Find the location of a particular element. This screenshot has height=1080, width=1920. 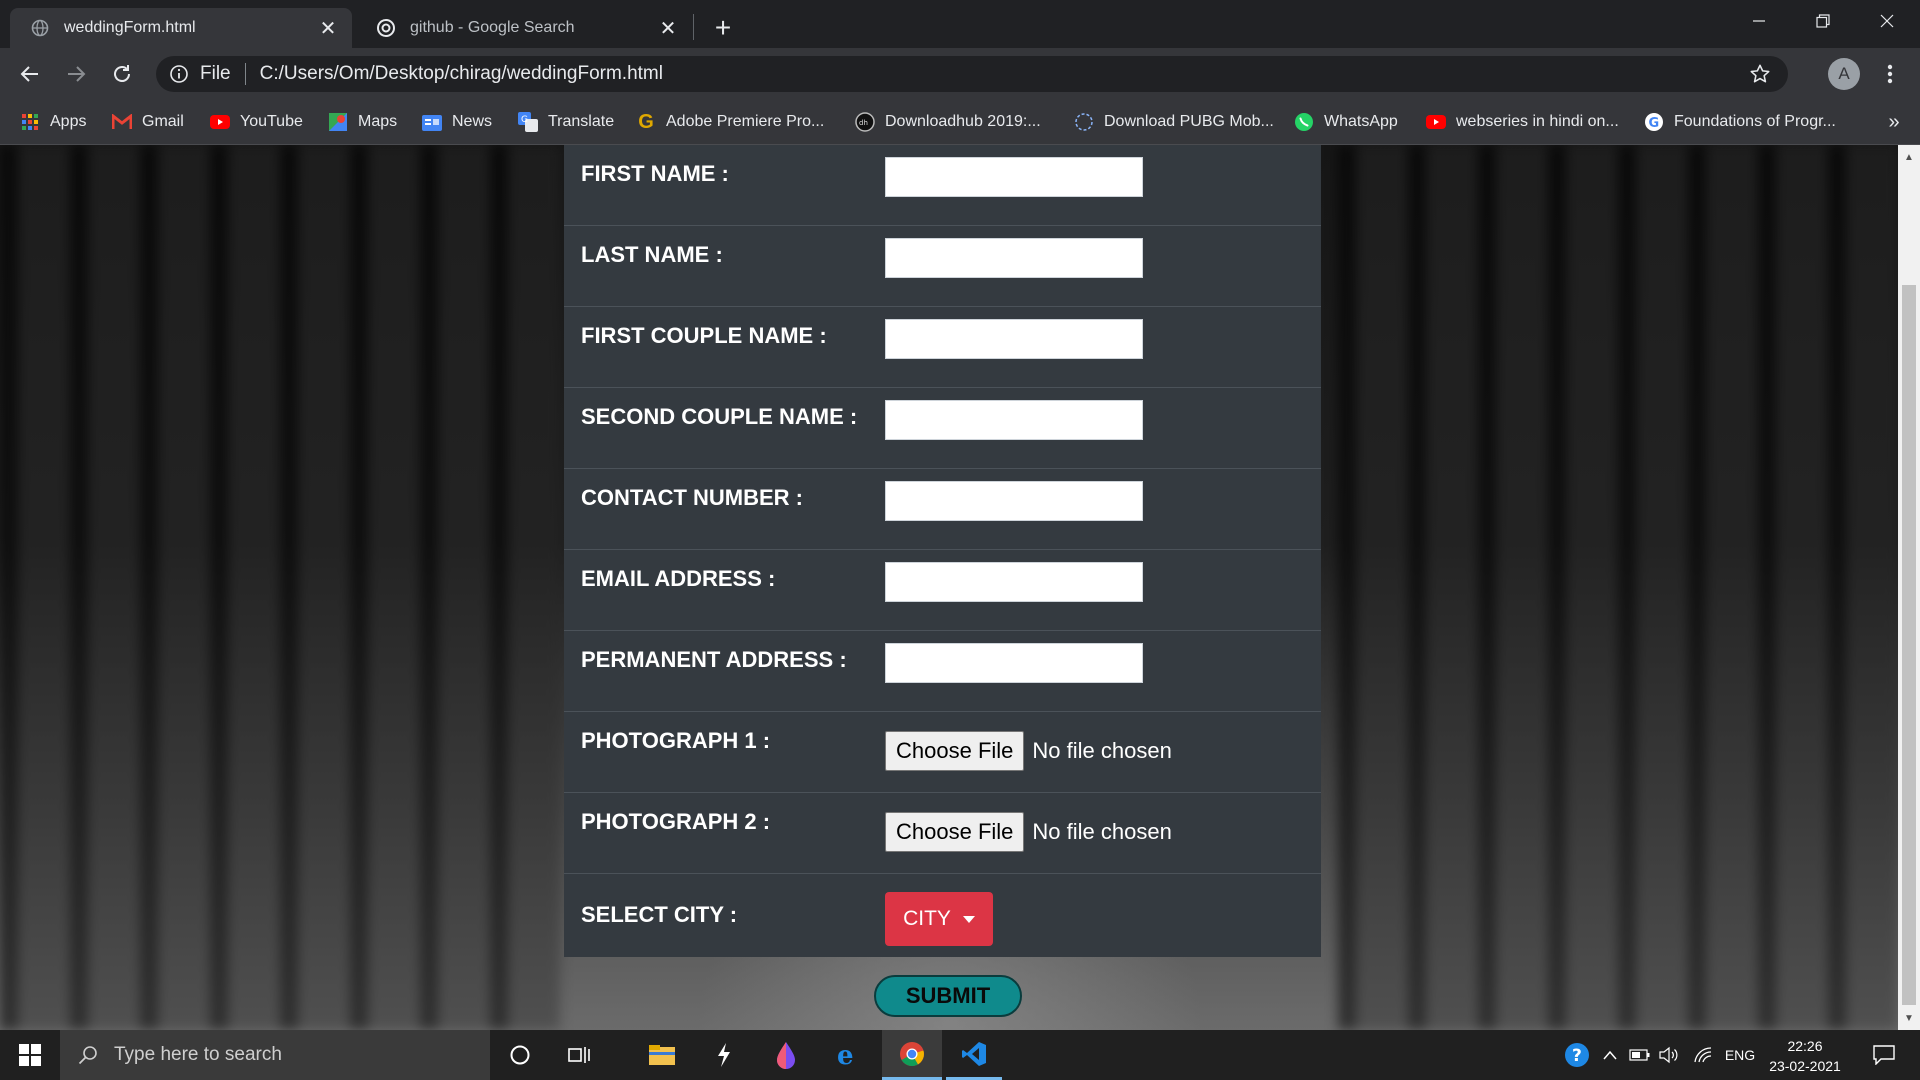

bookmark-apps: Apps is located at coordinates (53, 122).